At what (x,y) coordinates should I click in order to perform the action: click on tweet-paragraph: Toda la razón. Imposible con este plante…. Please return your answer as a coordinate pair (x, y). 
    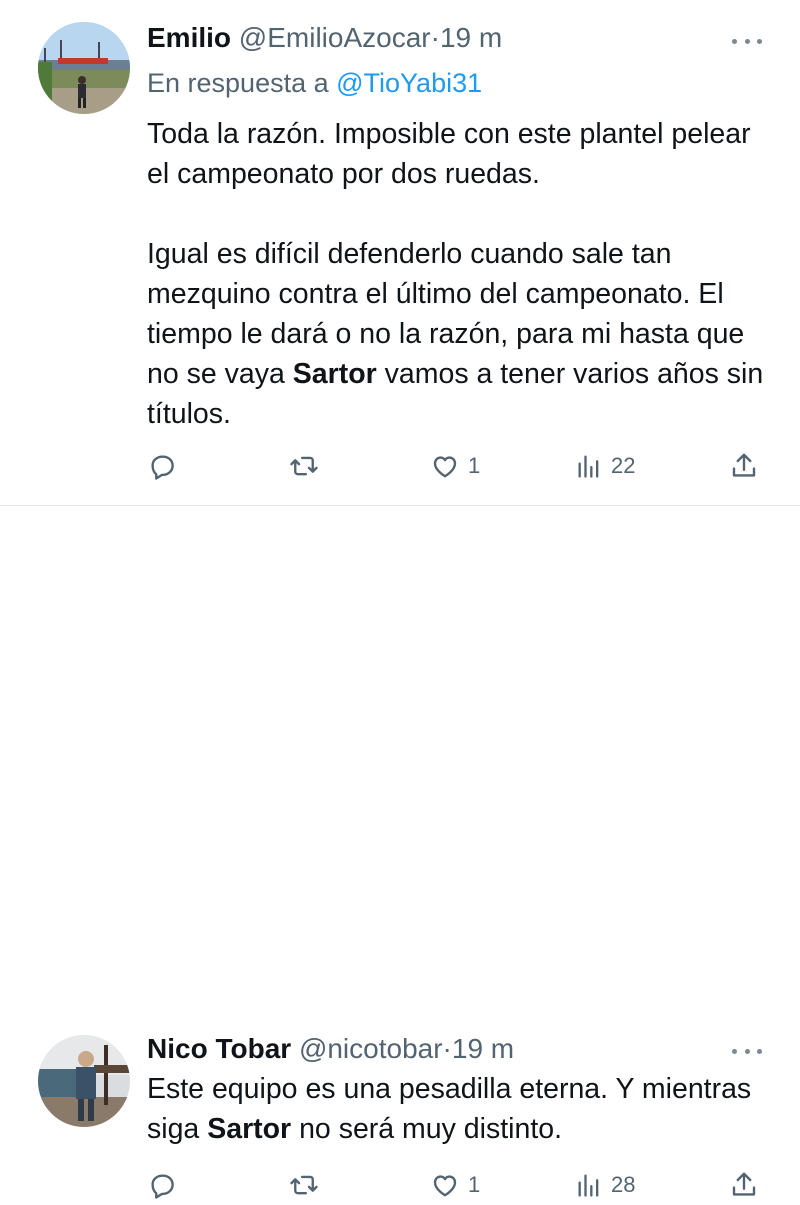
    Looking at the image, I should click on (449, 154).